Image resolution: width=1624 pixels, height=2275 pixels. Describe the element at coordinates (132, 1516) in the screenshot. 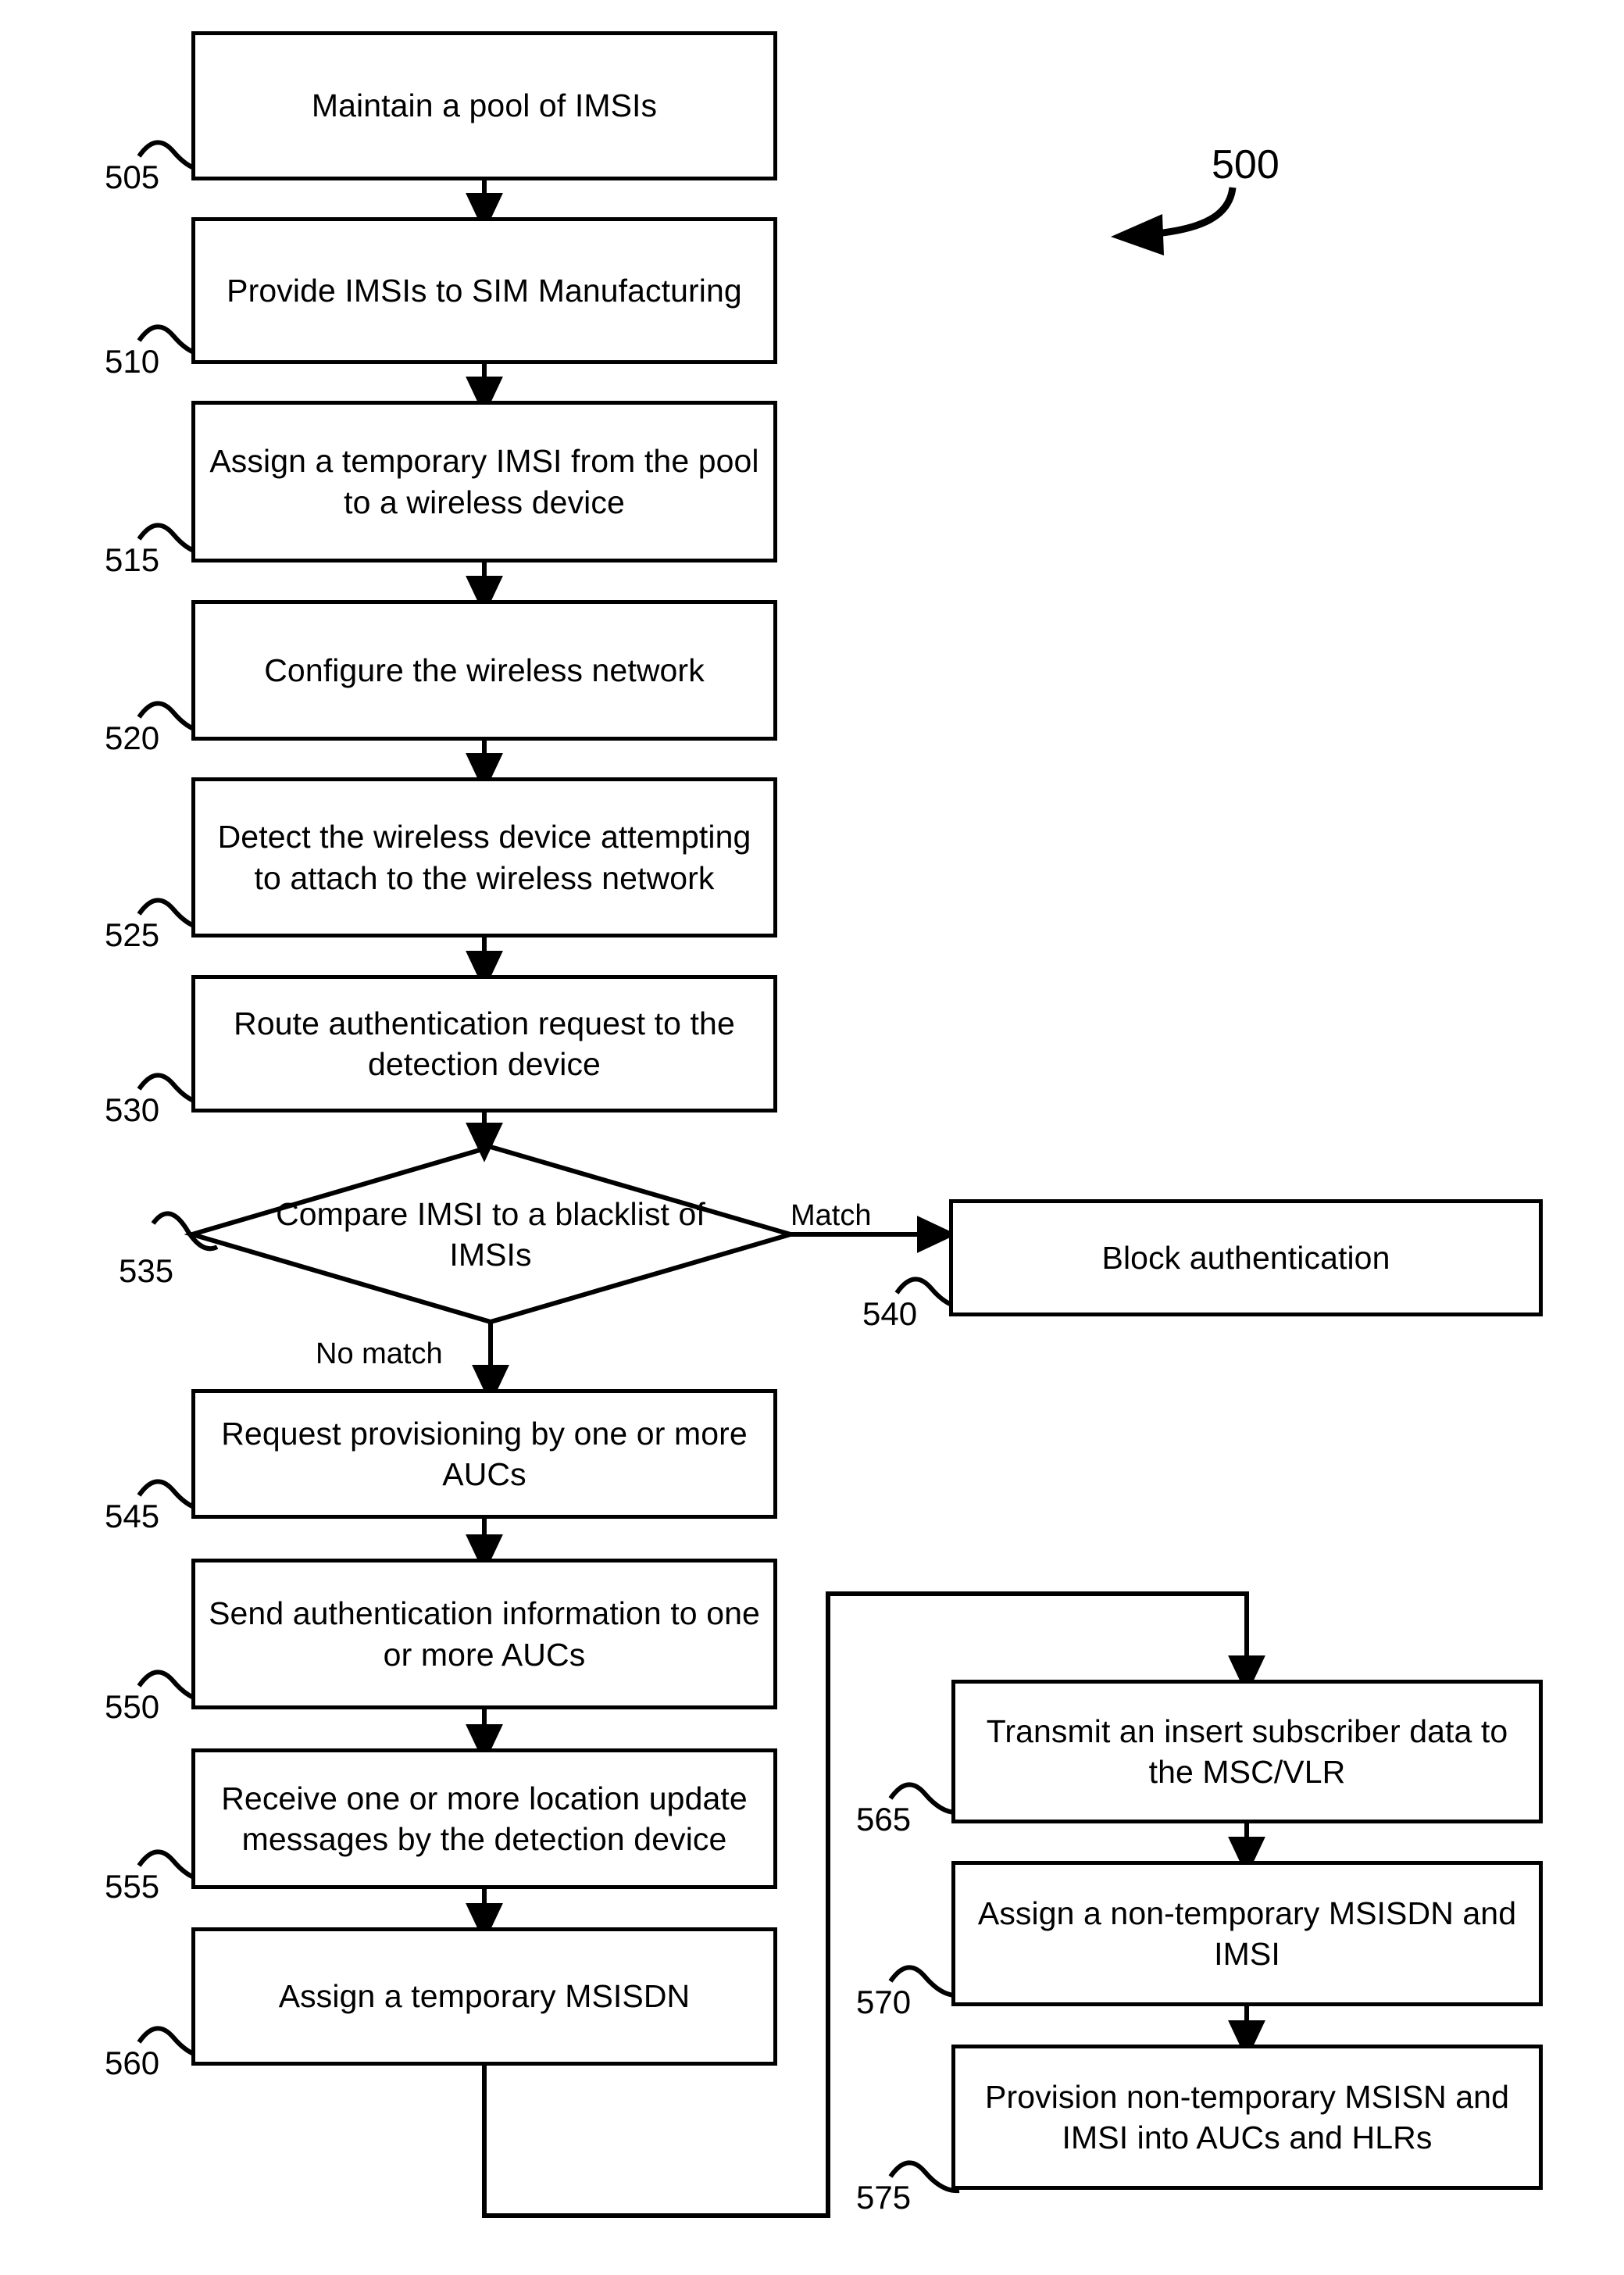

I see `refnum-545: 545` at that location.